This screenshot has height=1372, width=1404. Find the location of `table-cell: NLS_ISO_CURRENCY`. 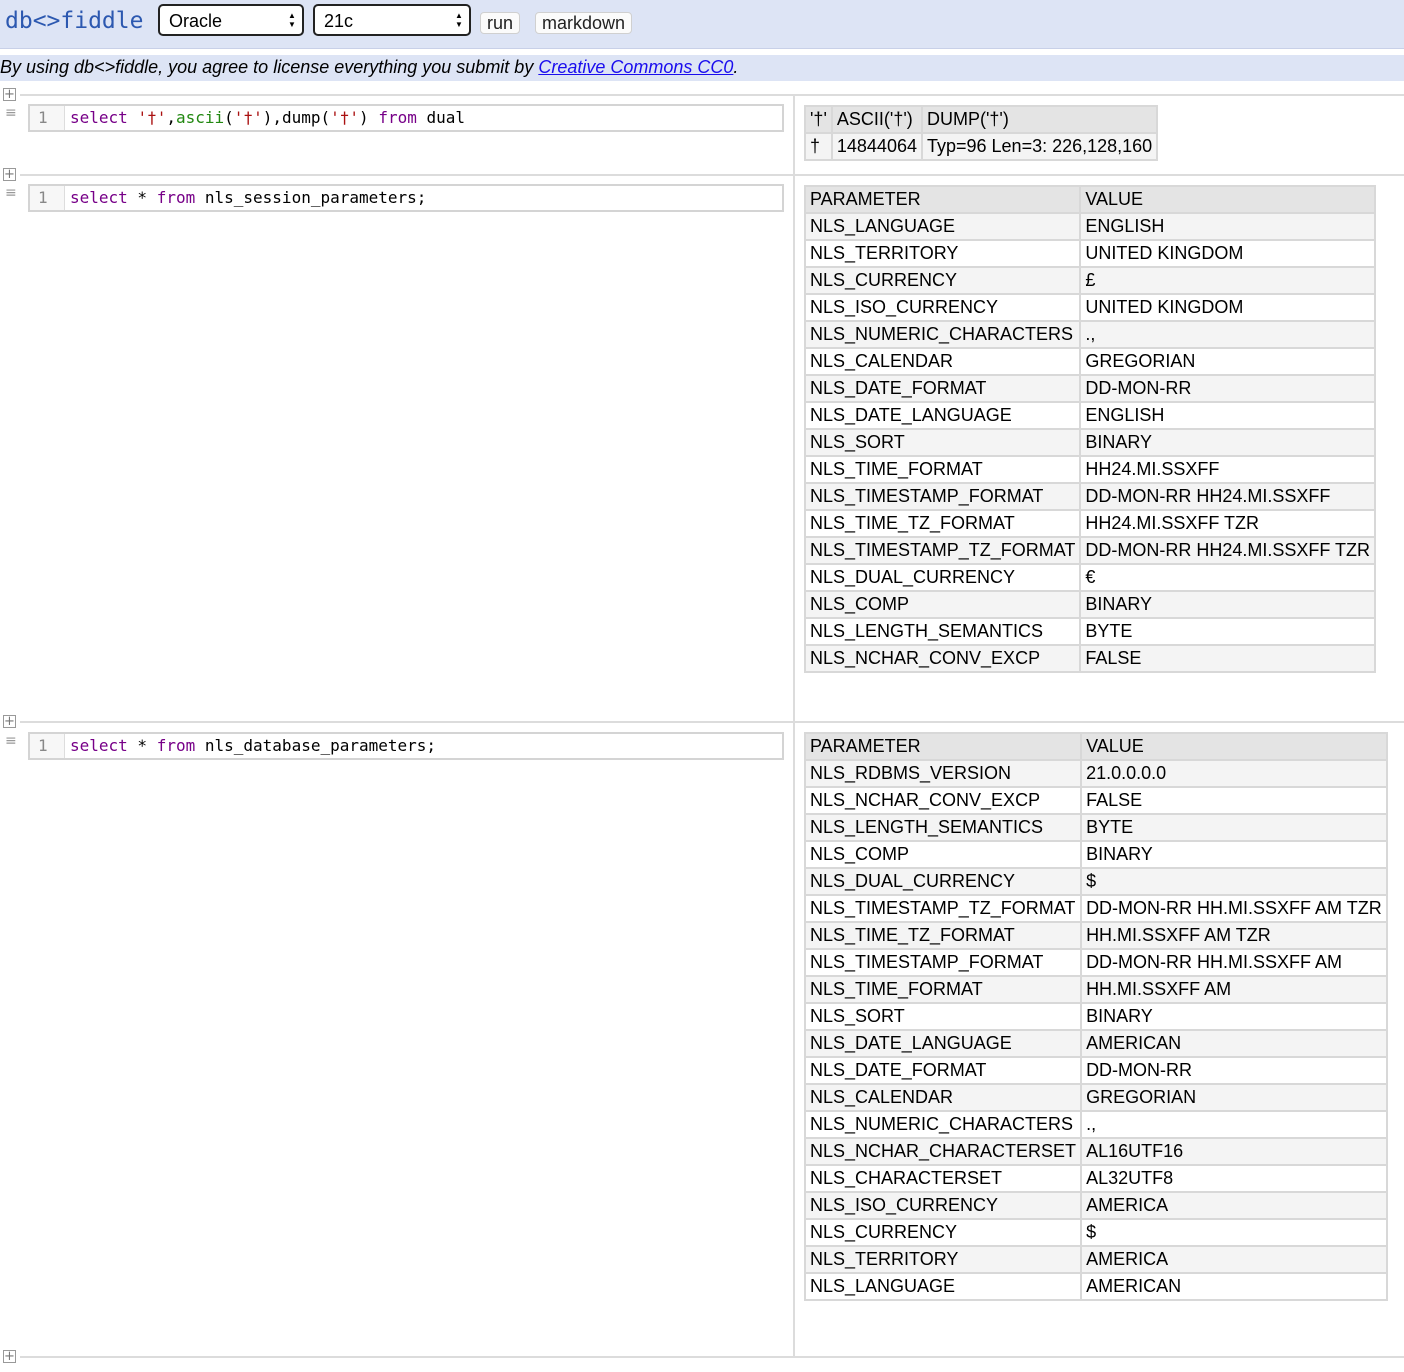

table-cell: NLS_ISO_CURRENCY is located at coordinates (942, 307).